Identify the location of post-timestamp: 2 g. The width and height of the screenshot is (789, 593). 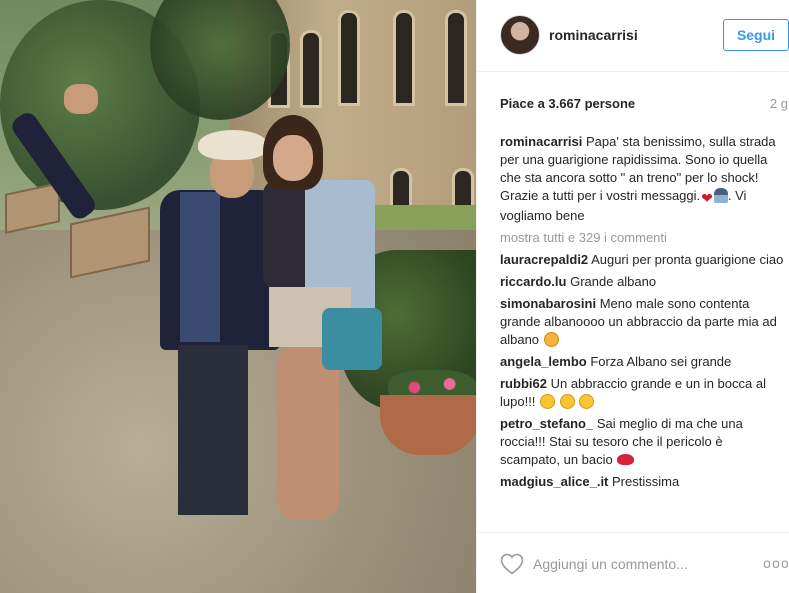
(779, 103).